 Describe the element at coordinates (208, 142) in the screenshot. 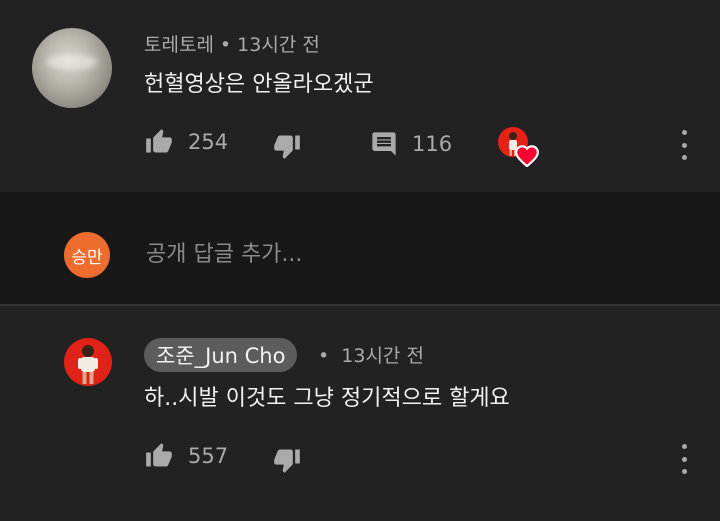

I see `like-count: 254` at that location.